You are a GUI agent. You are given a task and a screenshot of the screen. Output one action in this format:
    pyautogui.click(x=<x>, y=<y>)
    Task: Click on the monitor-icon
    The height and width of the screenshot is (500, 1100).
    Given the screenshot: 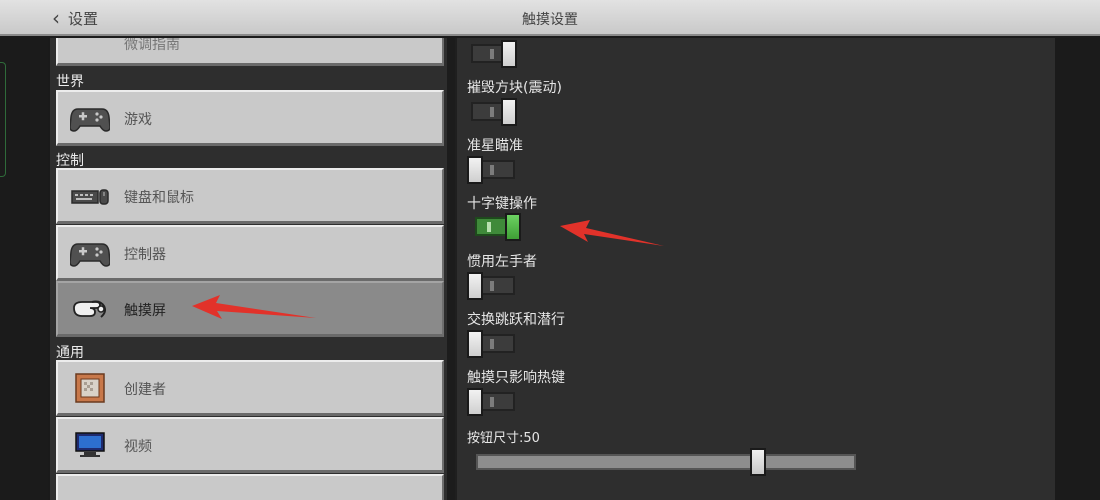 What is the action you would take?
    pyautogui.click(x=90, y=444)
    